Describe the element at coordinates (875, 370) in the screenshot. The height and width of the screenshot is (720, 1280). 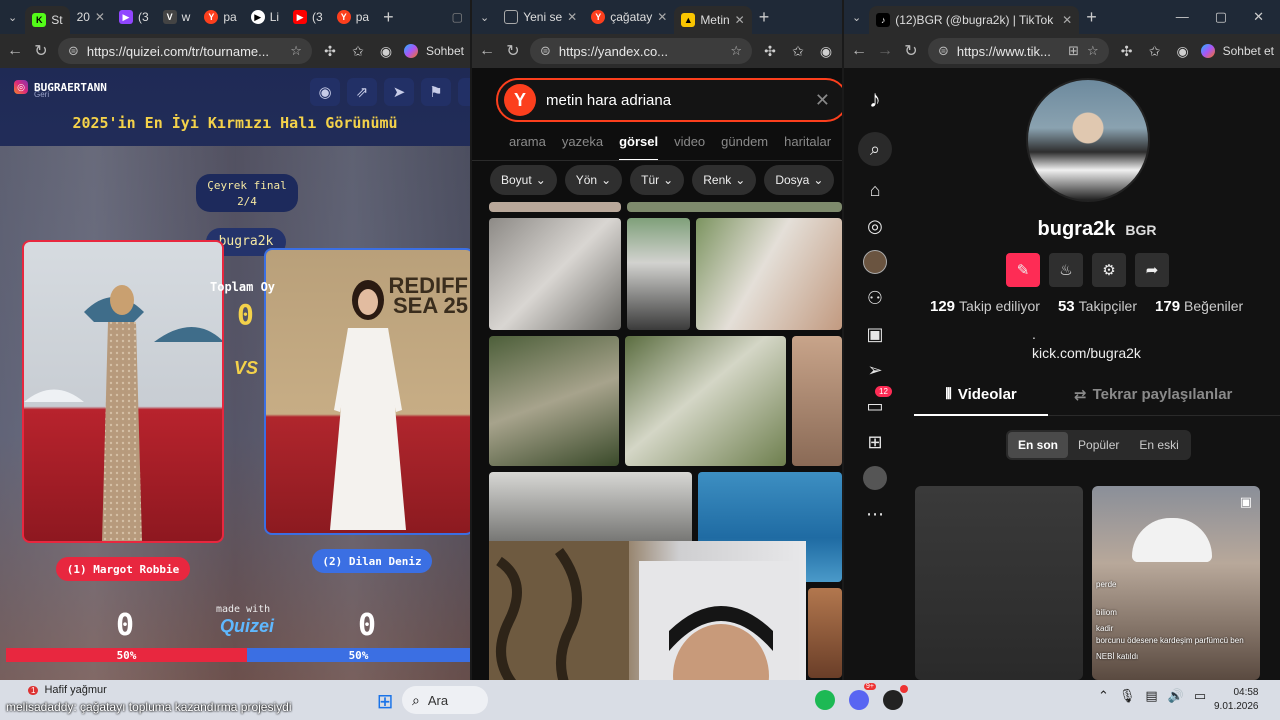
I see `messages-icon: ➢` at that location.